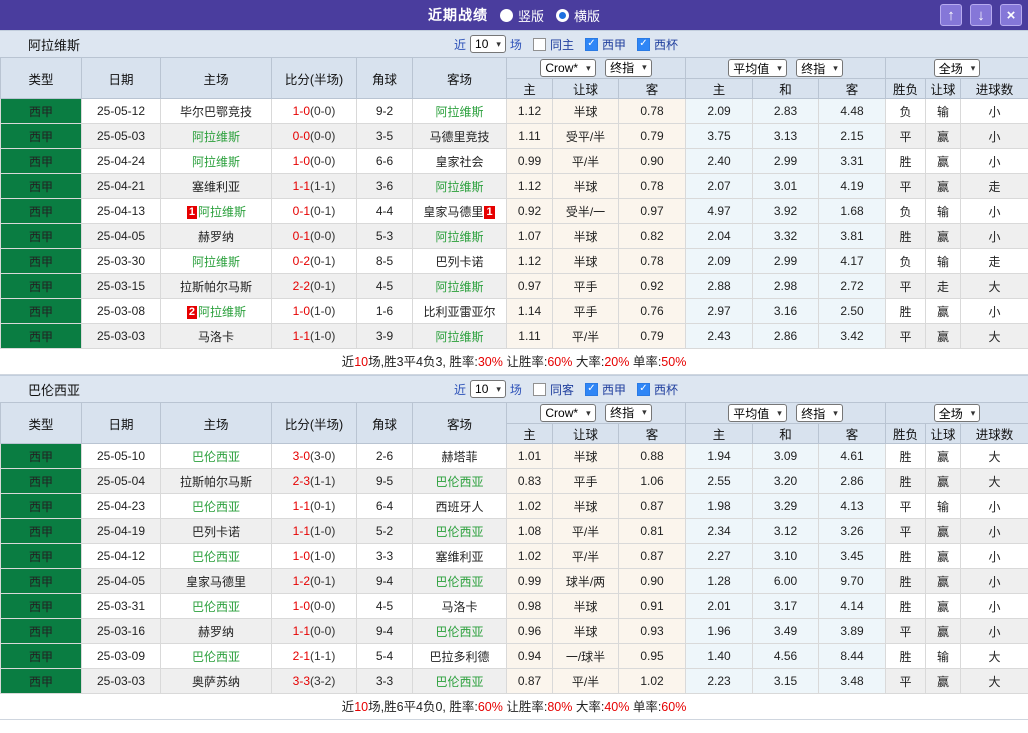 Image resolution: width=1028 pixels, height=733 pixels. What do you see at coordinates (585, 506) in the screenshot?
I see `asia-handicap: 半球` at bounding box center [585, 506].